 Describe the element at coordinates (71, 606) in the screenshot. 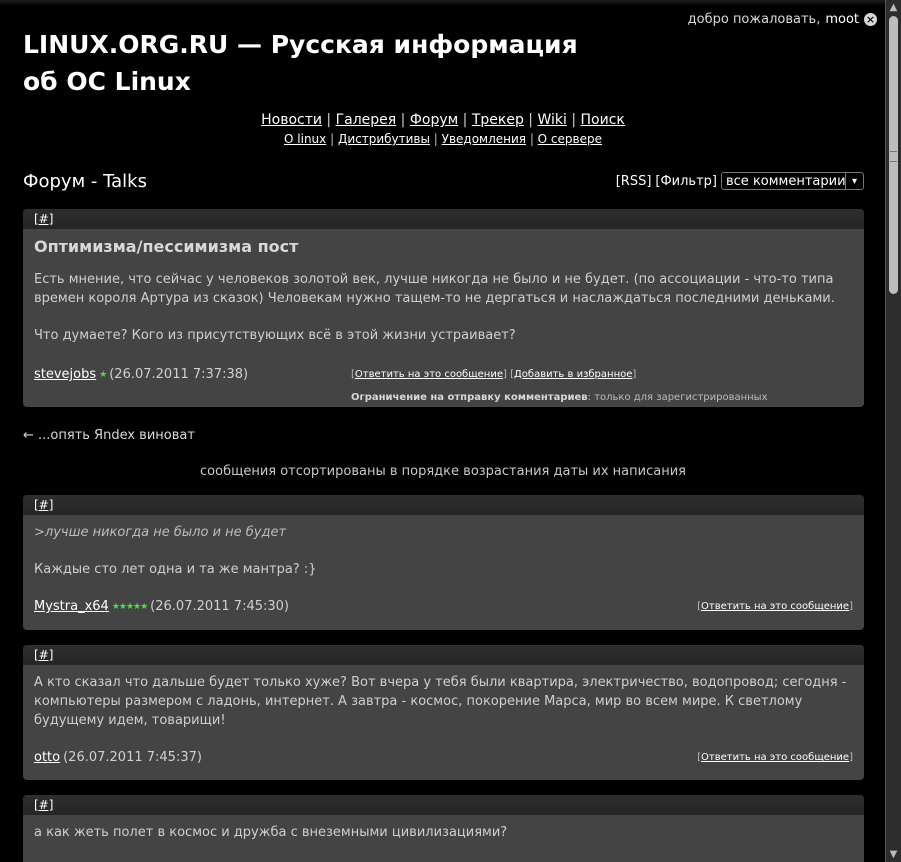

I see `comment-author: Mystra_x64` at that location.